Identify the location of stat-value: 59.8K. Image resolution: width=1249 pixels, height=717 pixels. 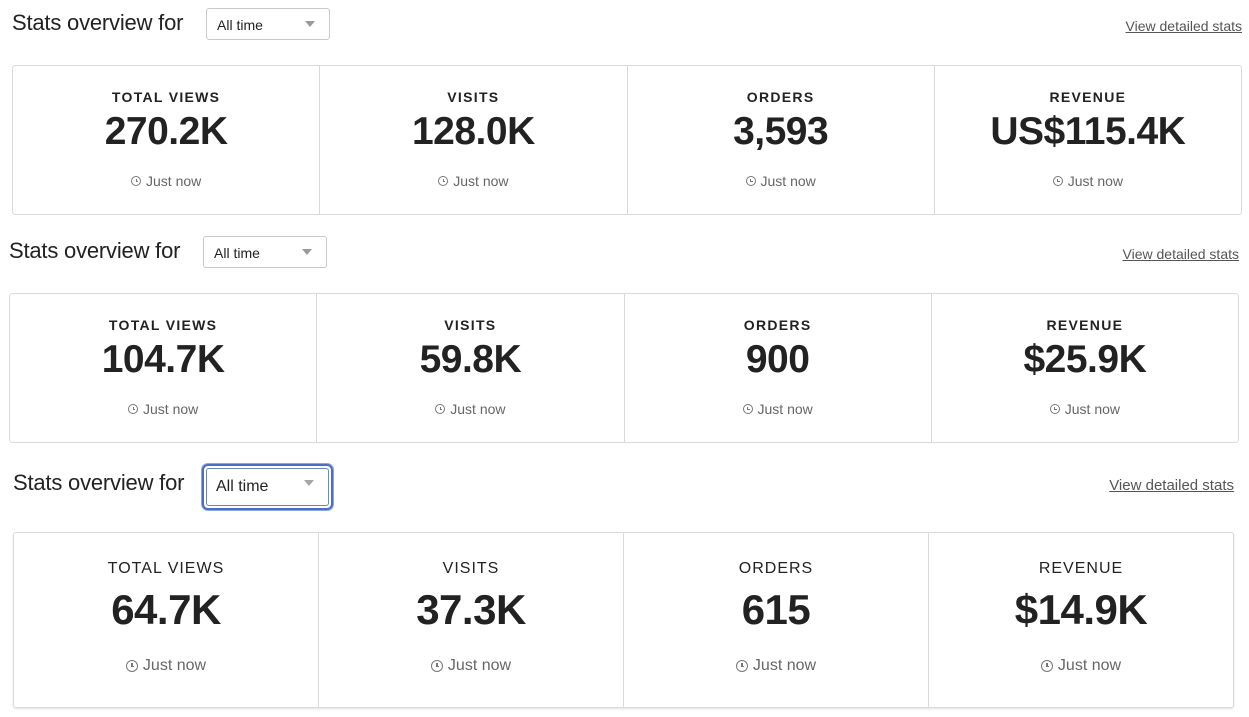
(470, 359).